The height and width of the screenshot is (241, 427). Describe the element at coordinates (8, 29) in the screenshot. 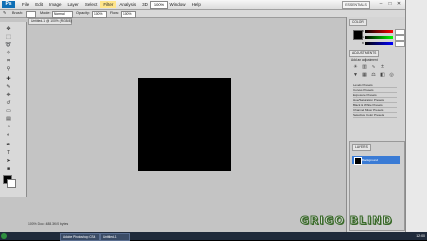

I see `move-tool-icon: ✥` at that location.